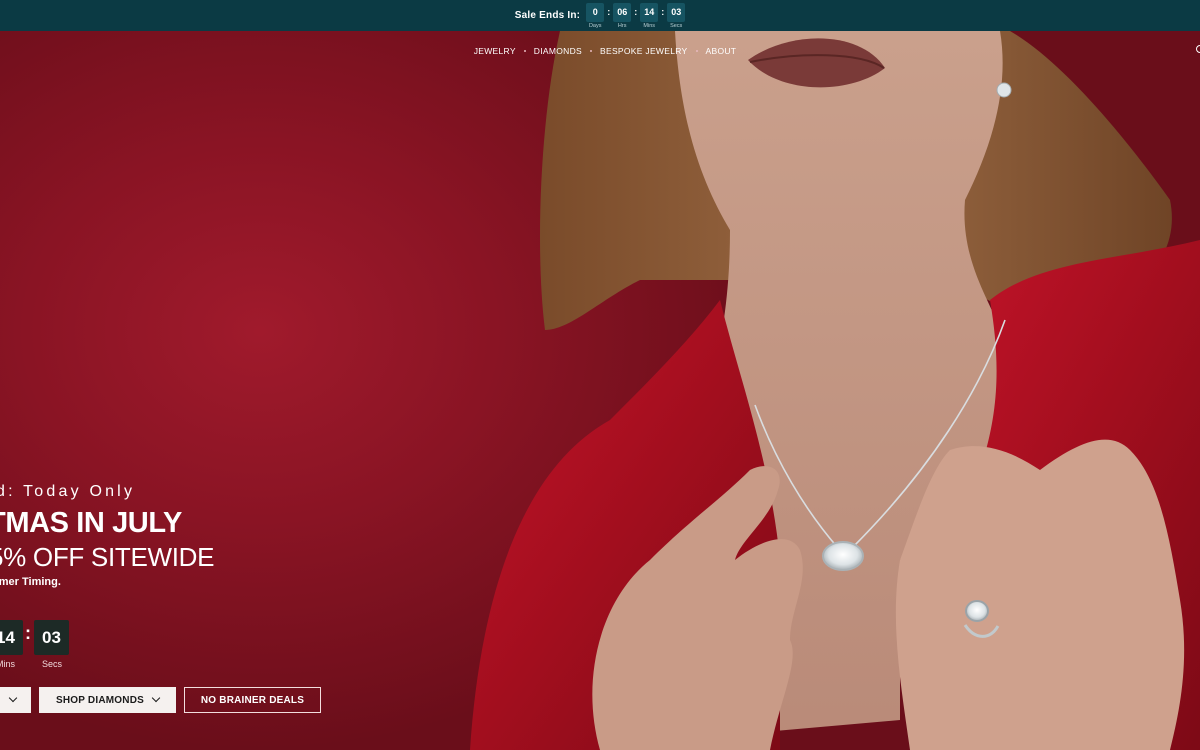 The width and height of the screenshot is (1200, 750). I want to click on promo-eyebrow: d: Today Only, so click(68, 491).